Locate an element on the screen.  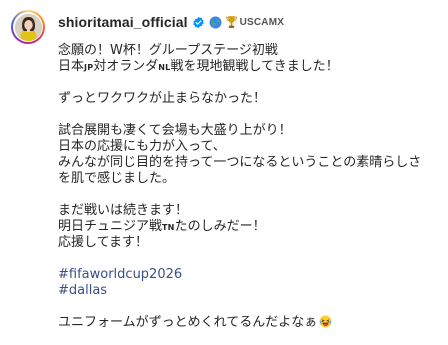
username-link: shioritamai_official is located at coordinates (123, 22).